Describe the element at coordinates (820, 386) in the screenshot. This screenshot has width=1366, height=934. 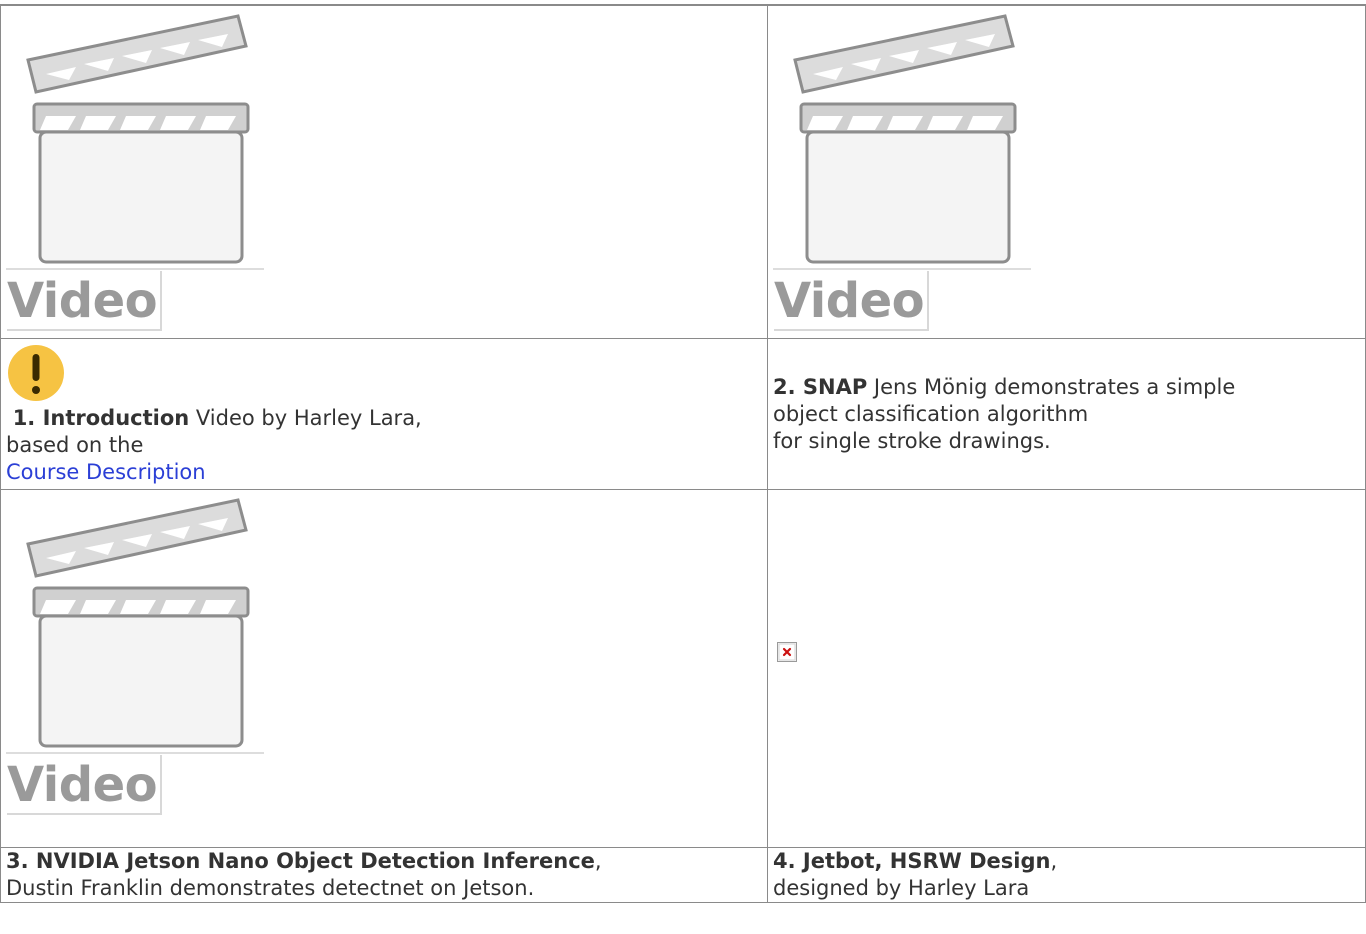
I see `caption-title: 2. SNAP` at that location.